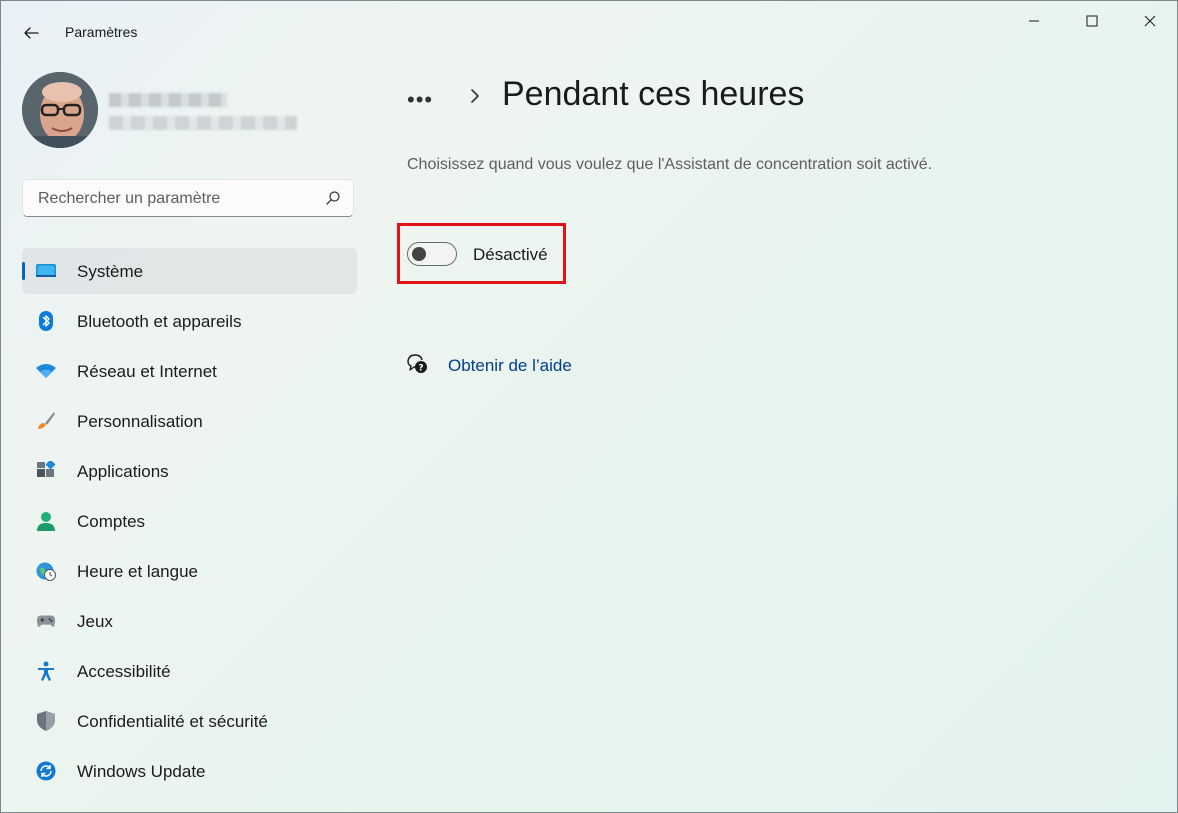 Image resolution: width=1178 pixels, height=813 pixels. What do you see at coordinates (141, 771) in the screenshot?
I see `sidebar-item-label: Windows Update` at bounding box center [141, 771].